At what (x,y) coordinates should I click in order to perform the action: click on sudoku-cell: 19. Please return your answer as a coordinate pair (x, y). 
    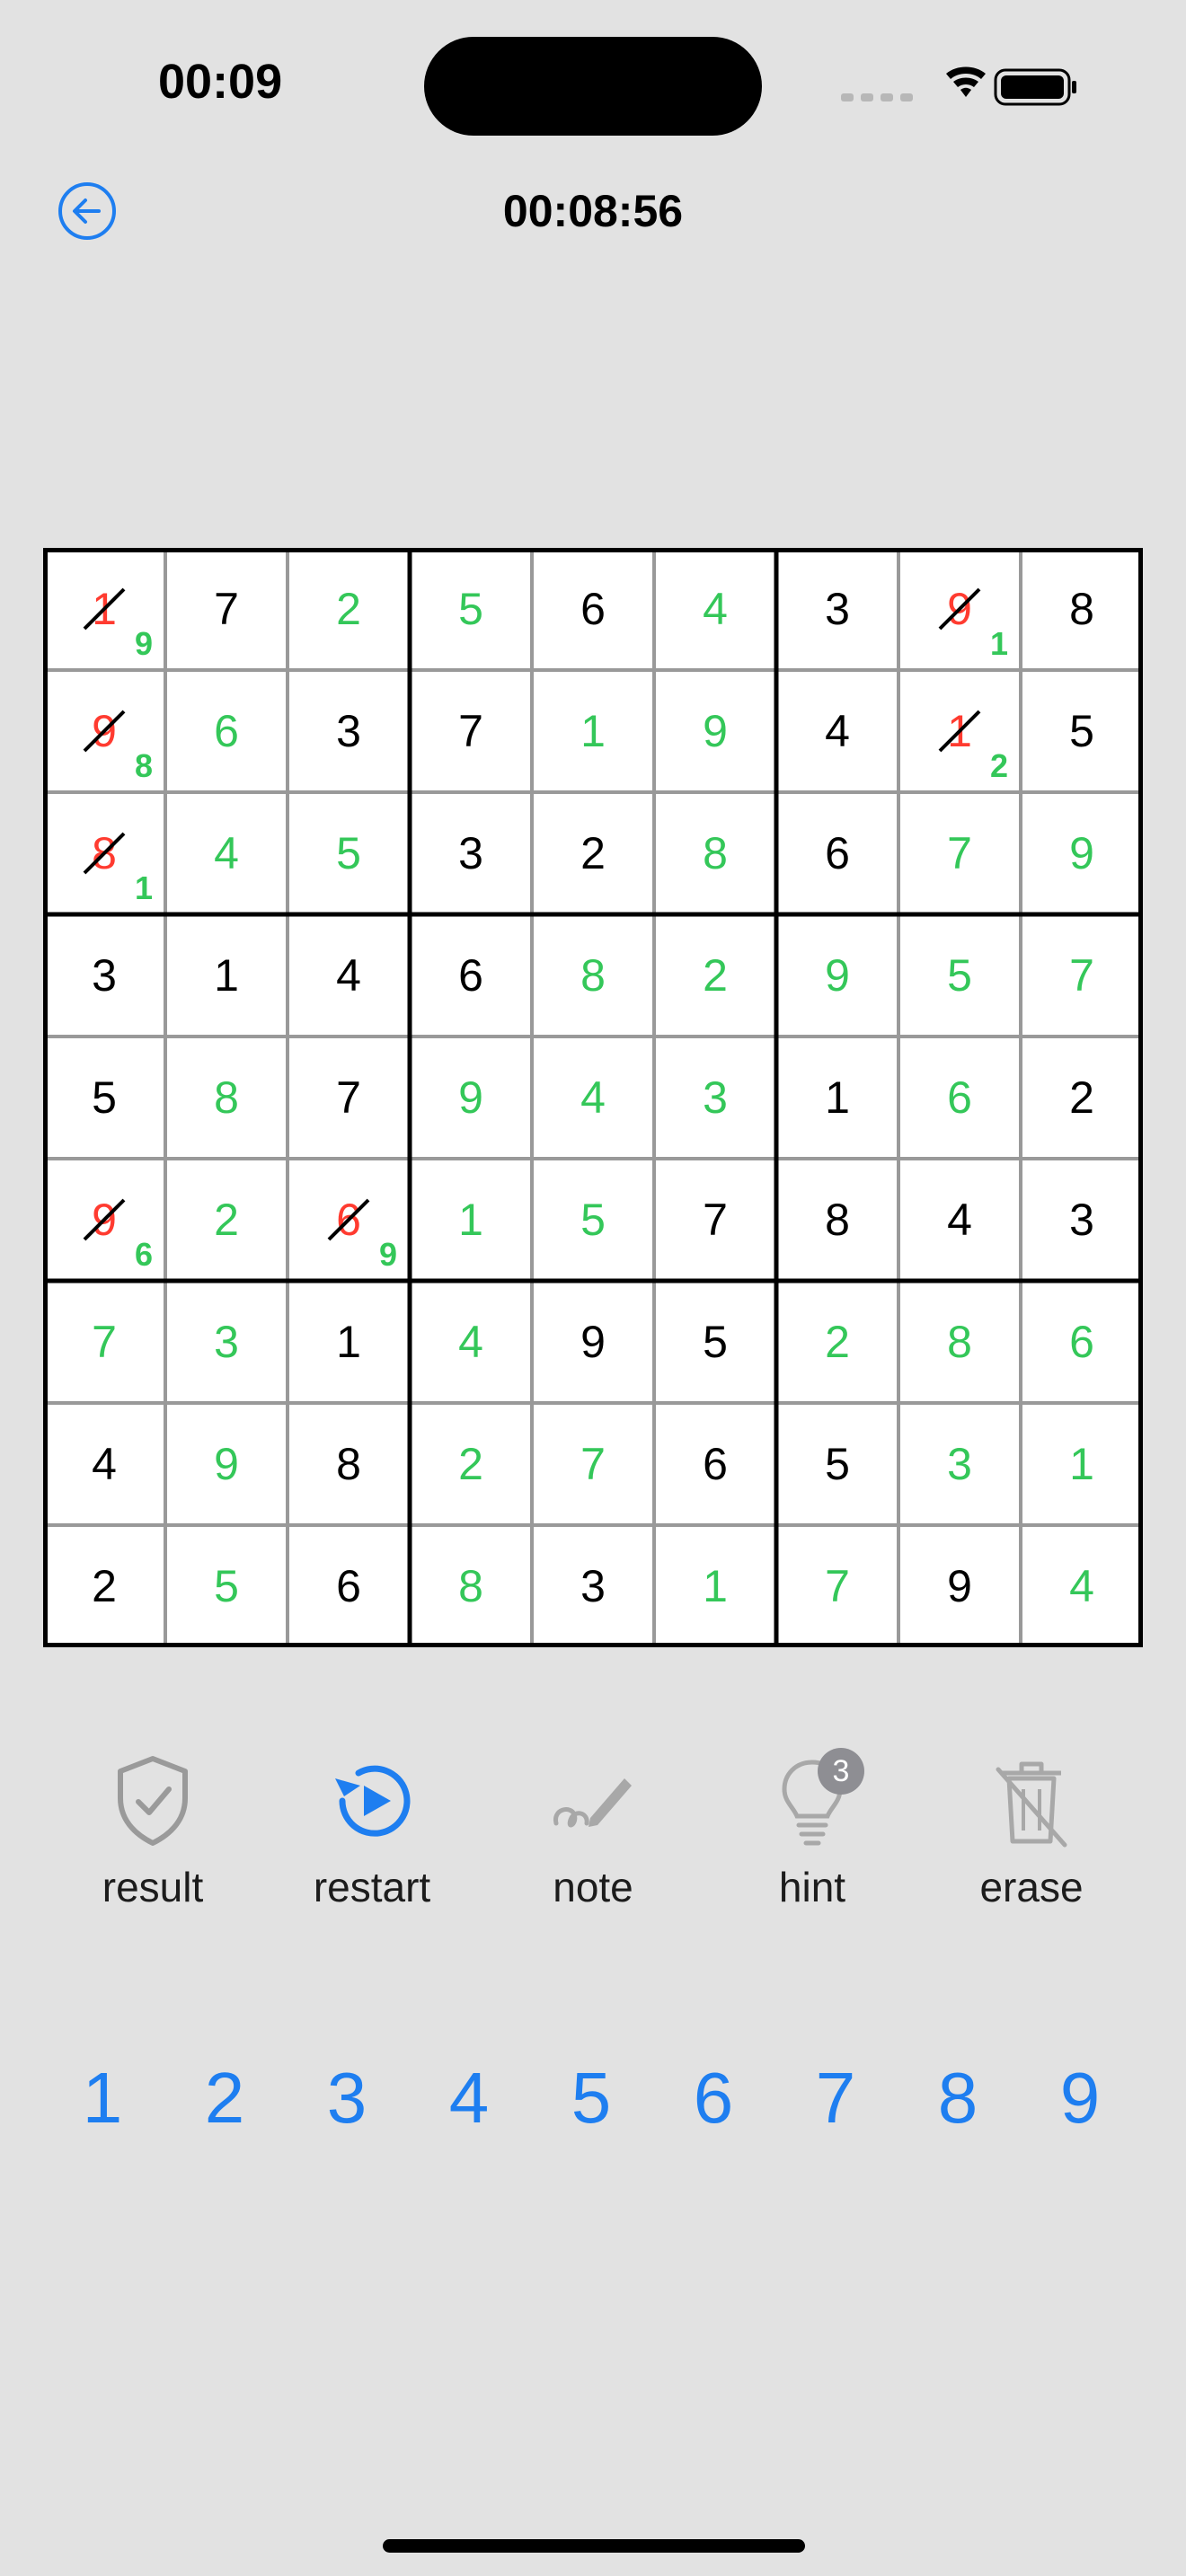
    Looking at the image, I should click on (104, 609).